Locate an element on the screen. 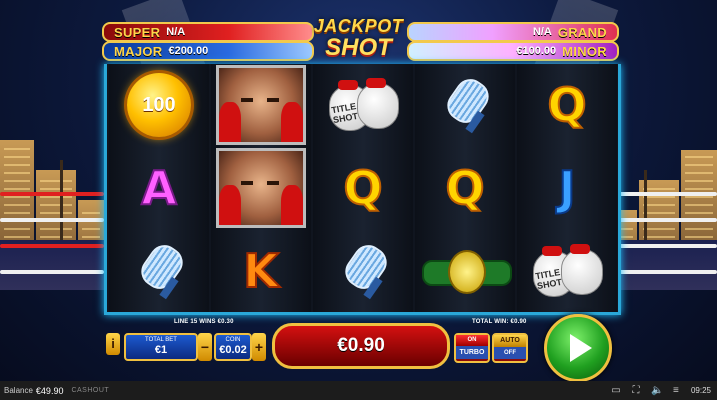  fullscreen-icon: ⛶ is located at coordinates (636, 390).